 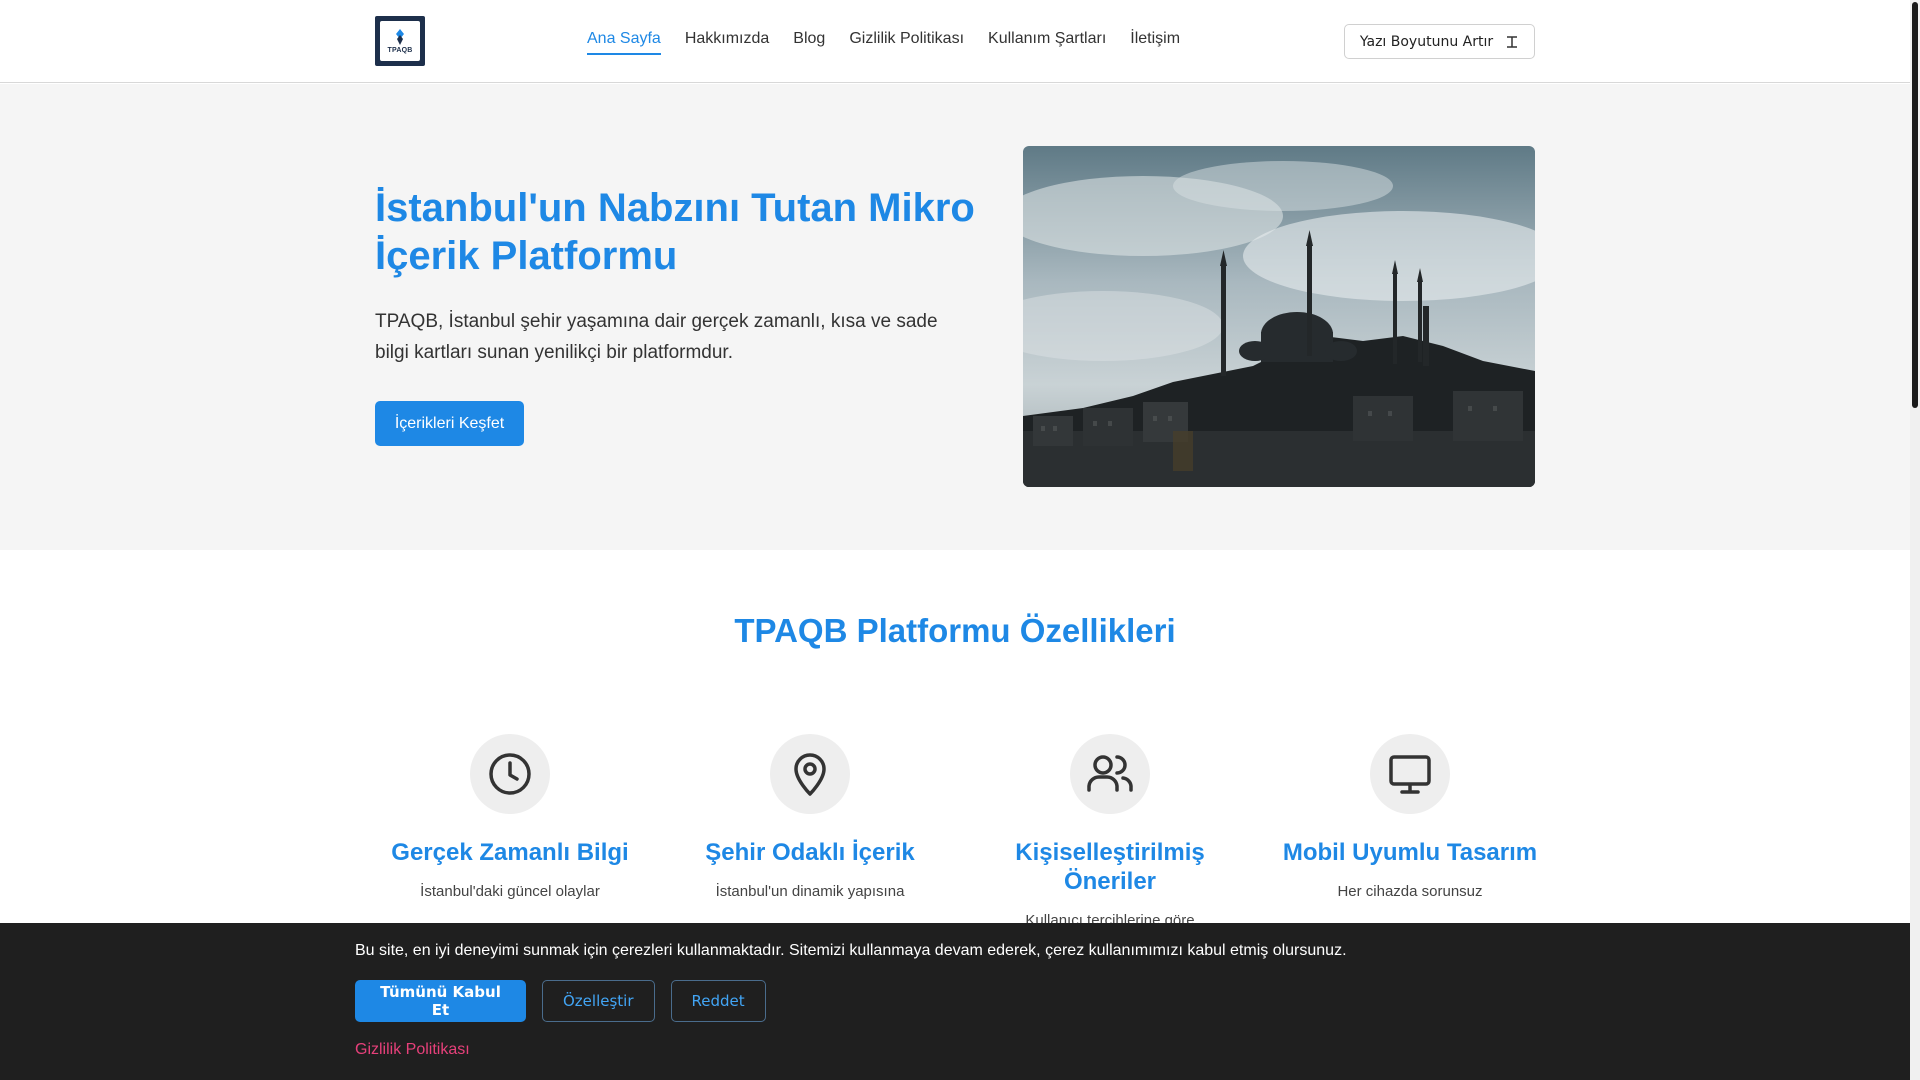 I want to click on cookie-actions: Tümünü Kabul Et Özelleştir Reddet, so click(x=560, y=1001).